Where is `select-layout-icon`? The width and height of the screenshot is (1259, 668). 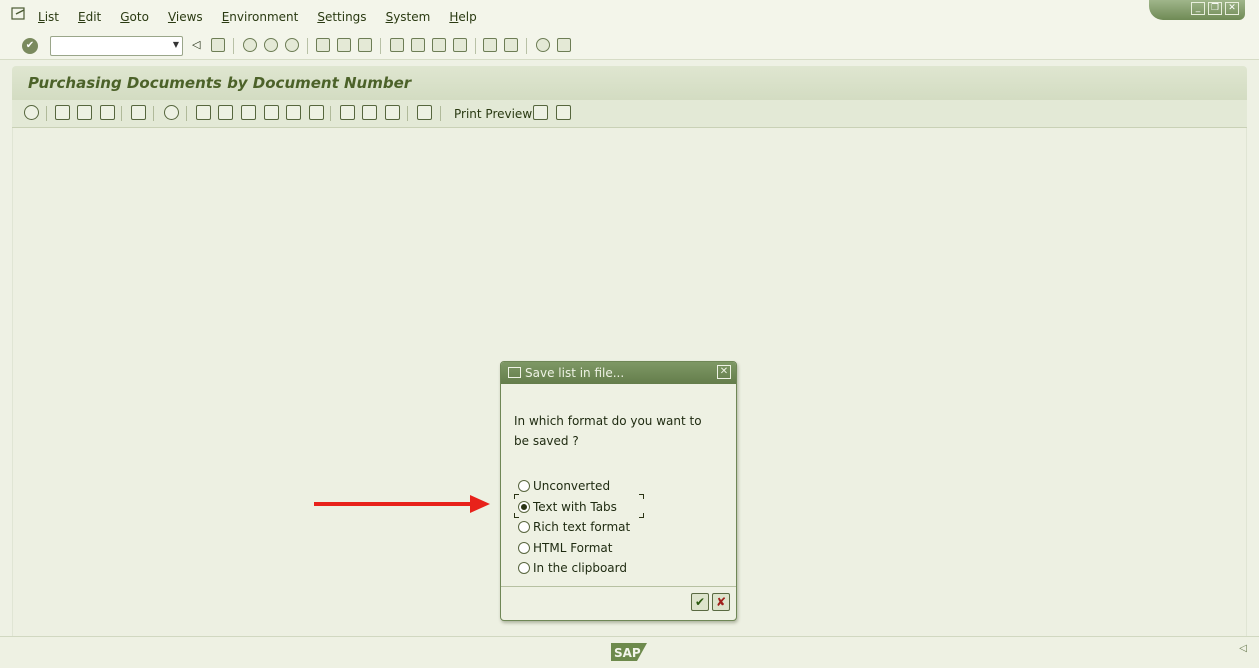 select-layout-icon is located at coordinates (369, 112).